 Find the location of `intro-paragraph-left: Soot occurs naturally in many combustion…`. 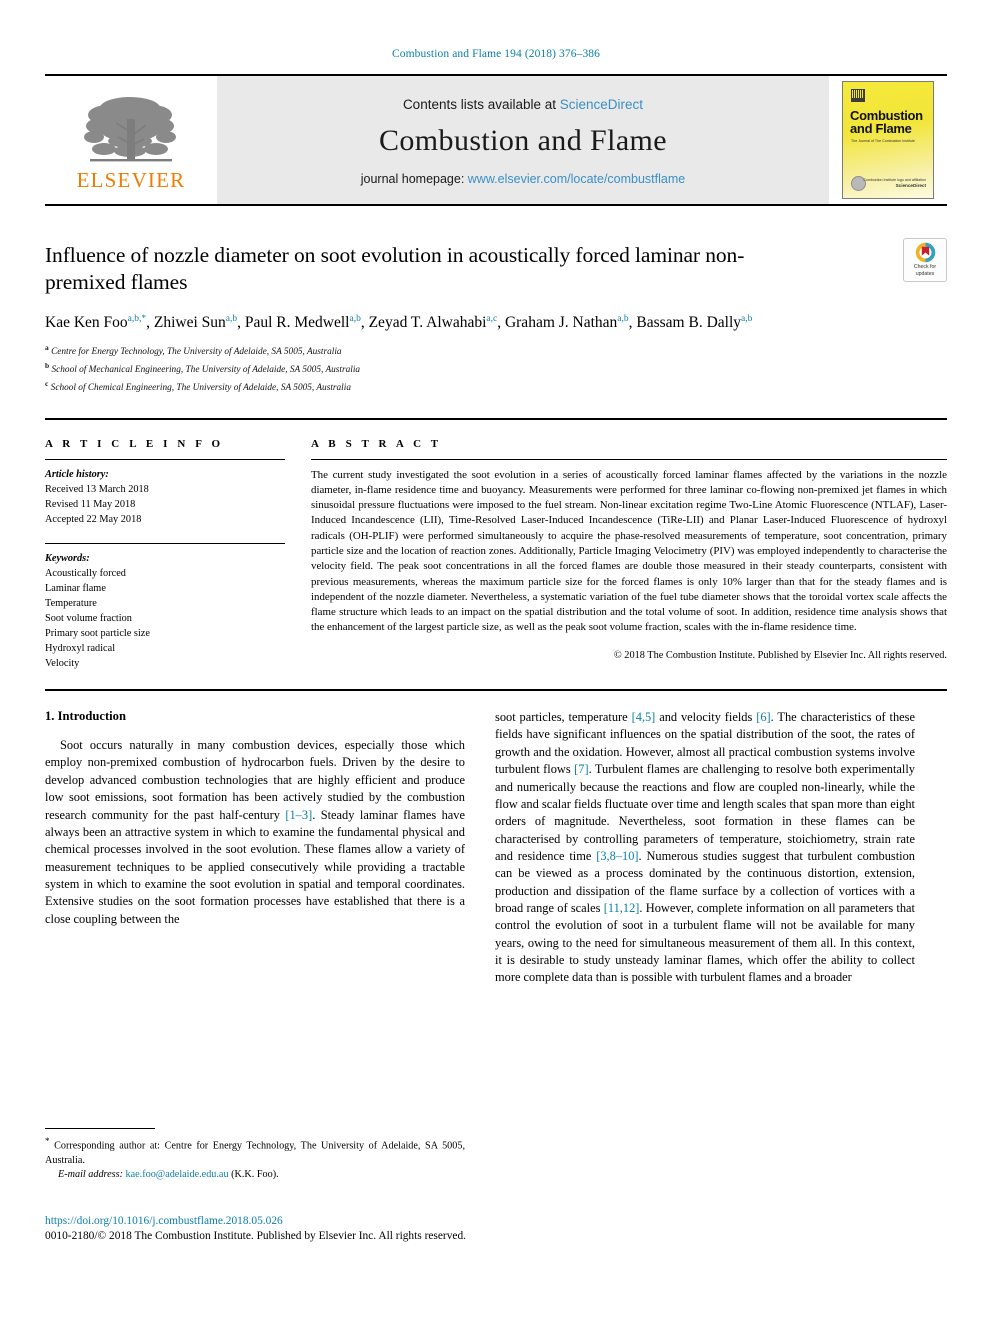

intro-paragraph-left: Soot occurs naturally in many combustion… is located at coordinates (255, 832).